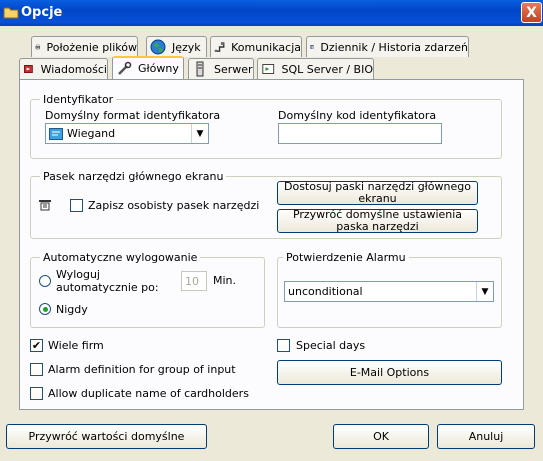 The image size is (543, 461). What do you see at coordinates (266, 47) in the screenshot?
I see `tab-label: Komunikacja` at bounding box center [266, 47].